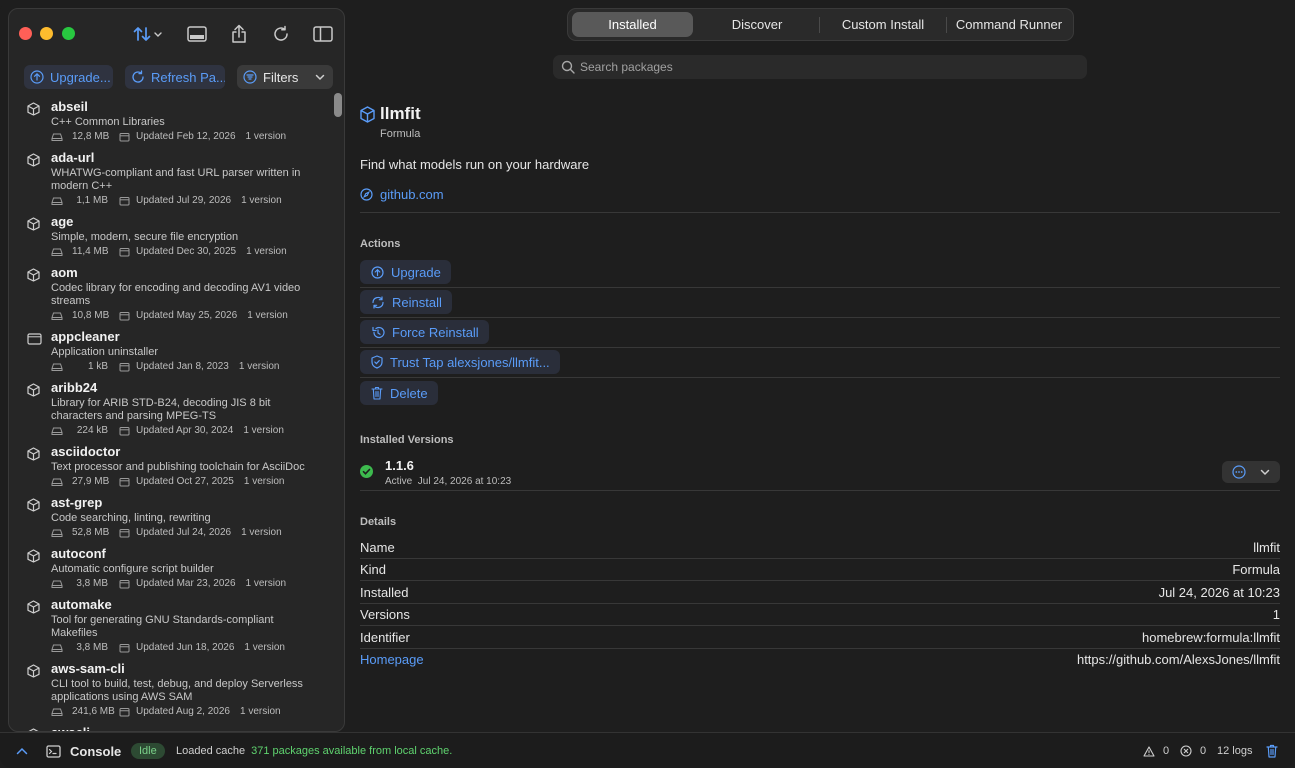 This screenshot has width=1295, height=768. What do you see at coordinates (378, 522) in the screenshot?
I see `details-header: Details` at bounding box center [378, 522].